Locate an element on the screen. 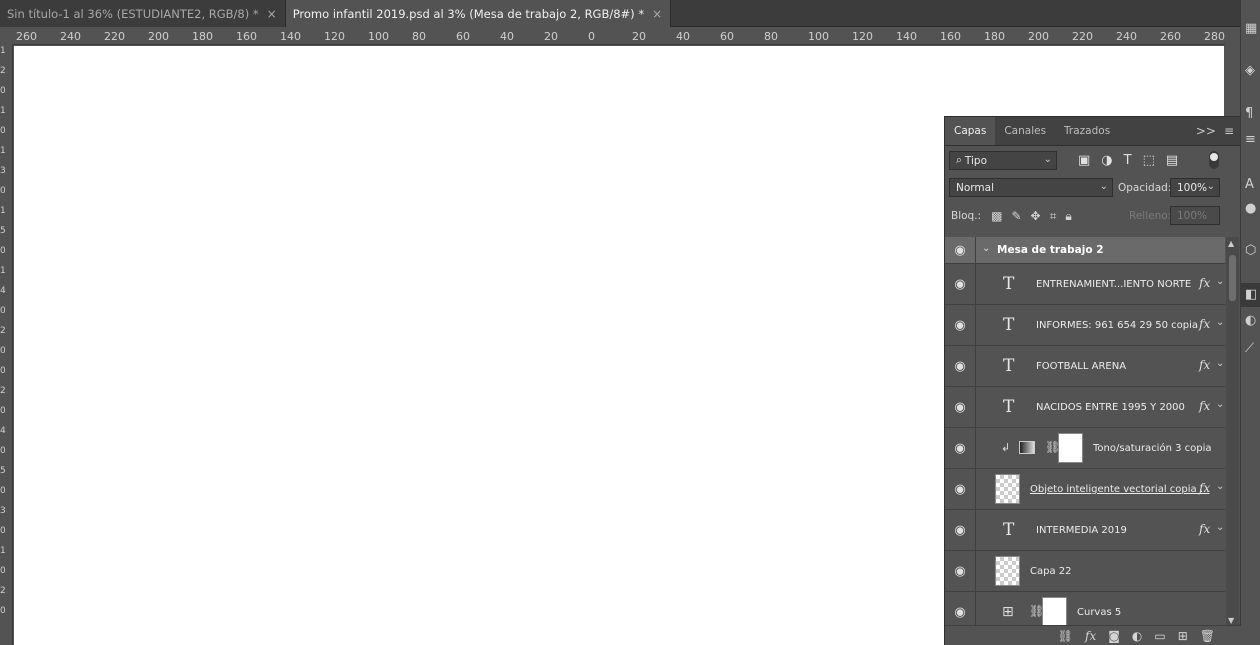 The width and height of the screenshot is (1260, 645). type-filter-icon: T is located at coordinates (1128, 160).